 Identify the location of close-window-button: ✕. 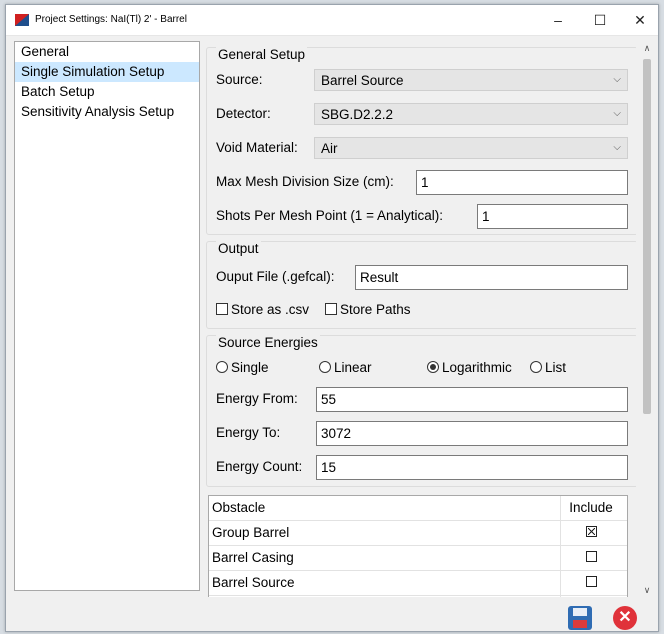
(640, 20).